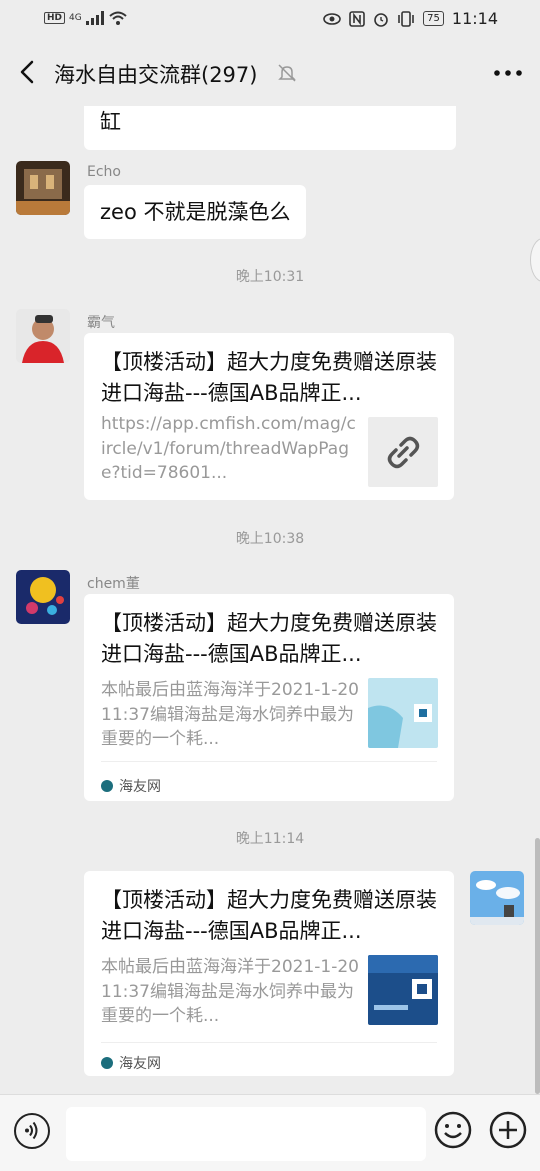 This screenshot has width=540, height=1171. What do you see at coordinates (433, 18) in the screenshot?
I see `battery-level: 75` at bounding box center [433, 18].